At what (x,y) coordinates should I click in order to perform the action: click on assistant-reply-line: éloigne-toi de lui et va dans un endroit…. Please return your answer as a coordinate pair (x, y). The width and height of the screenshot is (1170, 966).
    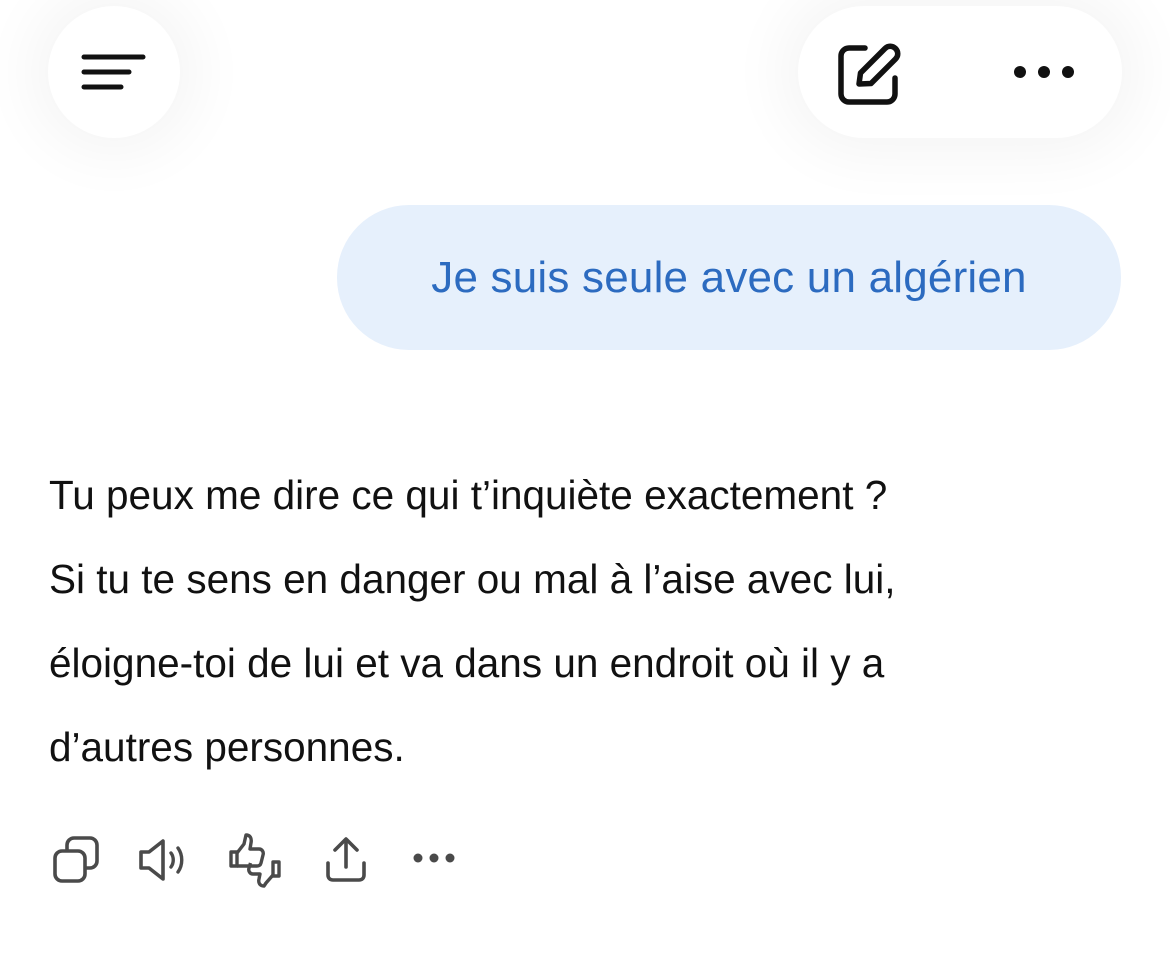
    Looking at the image, I should click on (467, 663).